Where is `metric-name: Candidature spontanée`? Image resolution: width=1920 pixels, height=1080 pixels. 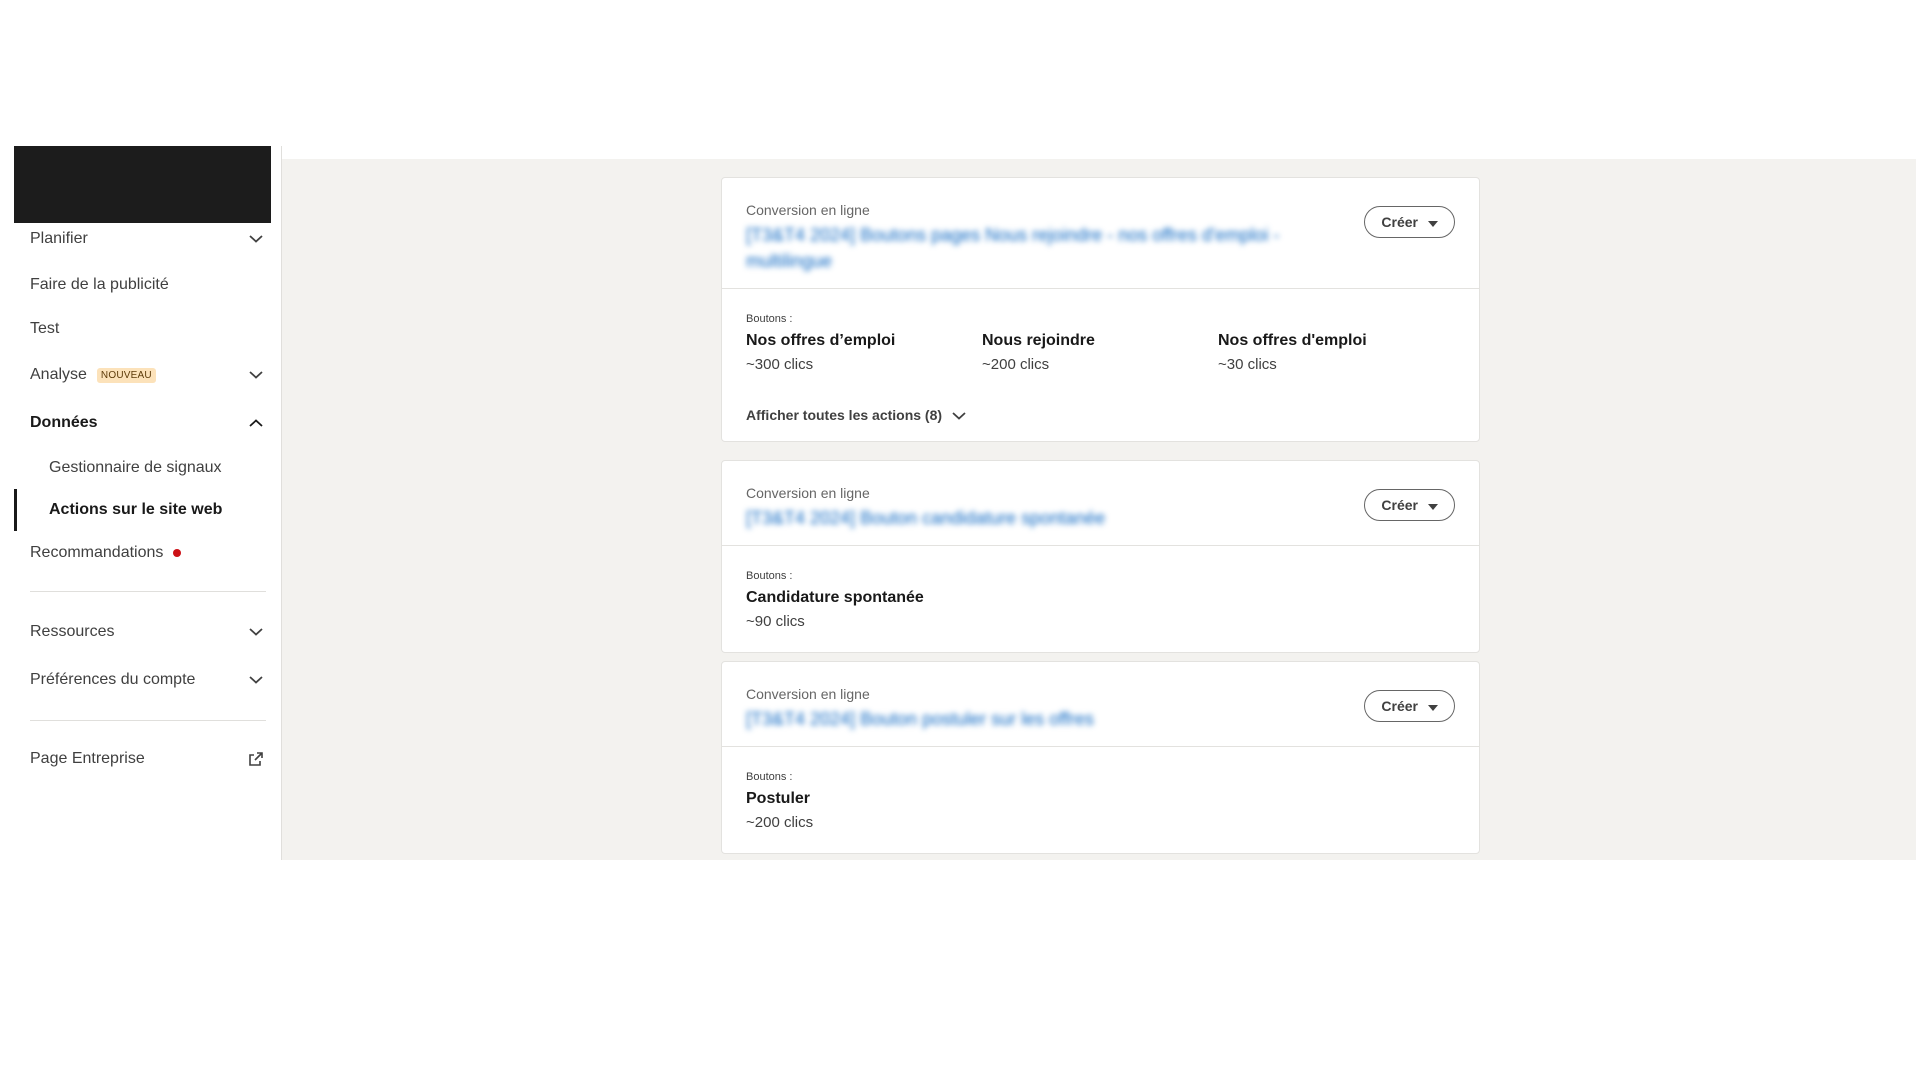
metric-name: Candidature spontanée is located at coordinates (835, 597).